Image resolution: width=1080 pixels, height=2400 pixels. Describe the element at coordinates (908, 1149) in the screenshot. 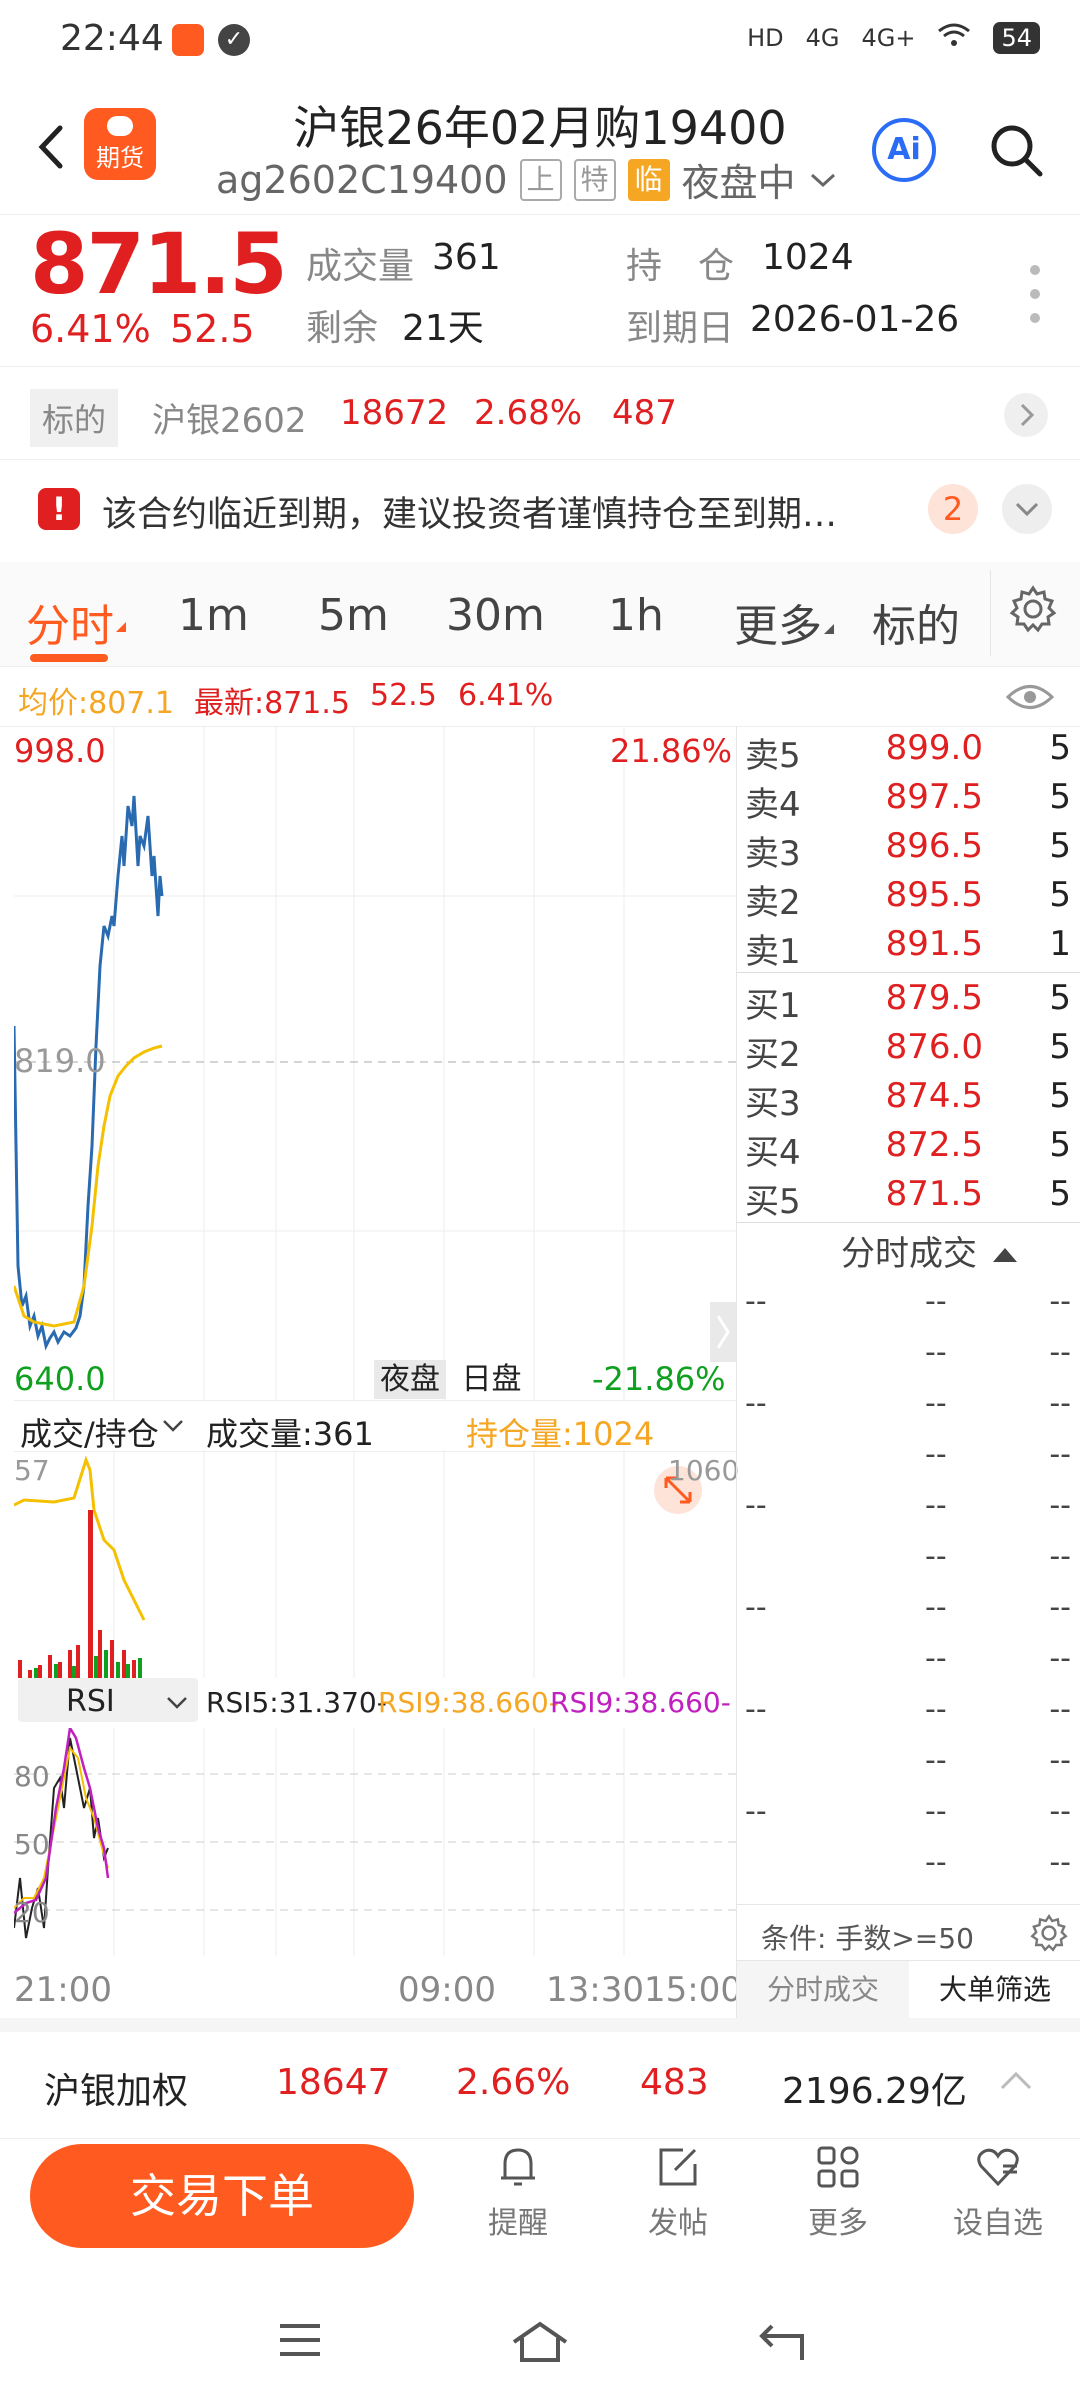

I see `bid-row-4: 买4 872.5 5` at that location.